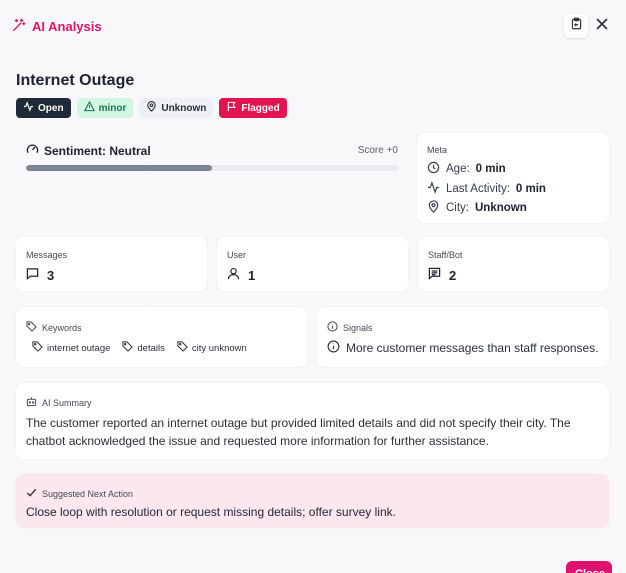 This screenshot has width=626, height=573. What do you see at coordinates (67, 26) in the screenshot?
I see `modal-title-text: AI Analysis` at bounding box center [67, 26].